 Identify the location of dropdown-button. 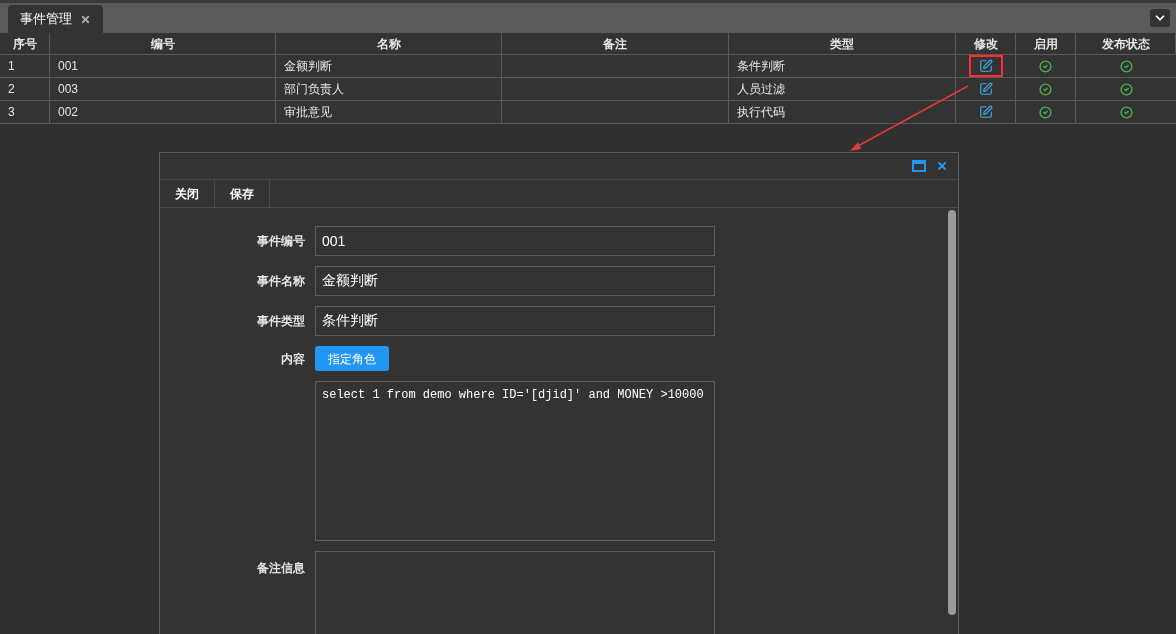
(1160, 18).